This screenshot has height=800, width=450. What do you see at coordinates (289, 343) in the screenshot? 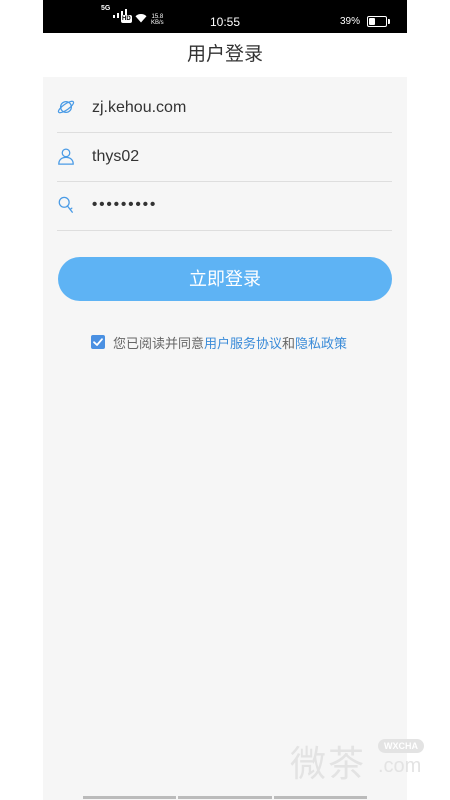
I see `agreement-connector: 和` at bounding box center [289, 343].